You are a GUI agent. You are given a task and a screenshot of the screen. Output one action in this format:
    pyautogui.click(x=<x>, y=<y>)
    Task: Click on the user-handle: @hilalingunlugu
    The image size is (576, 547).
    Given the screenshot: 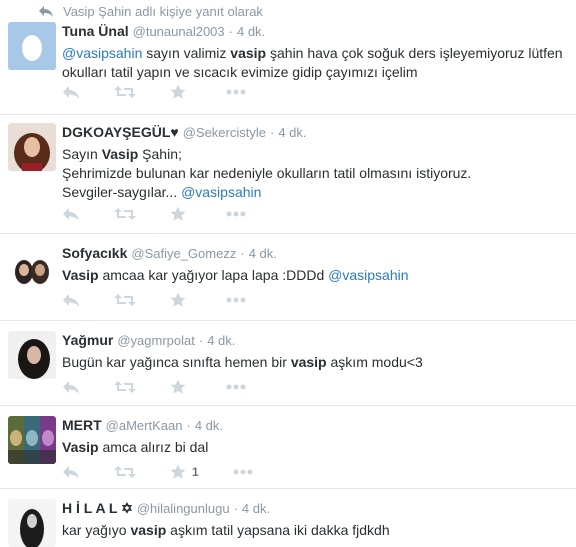 What is the action you would take?
    pyautogui.click(x=183, y=508)
    